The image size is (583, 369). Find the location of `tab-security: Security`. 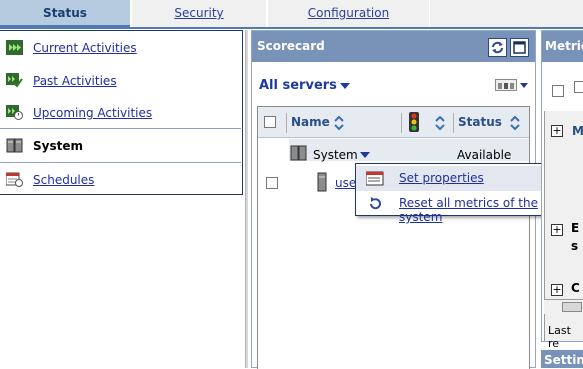

tab-security: Security is located at coordinates (198, 13).